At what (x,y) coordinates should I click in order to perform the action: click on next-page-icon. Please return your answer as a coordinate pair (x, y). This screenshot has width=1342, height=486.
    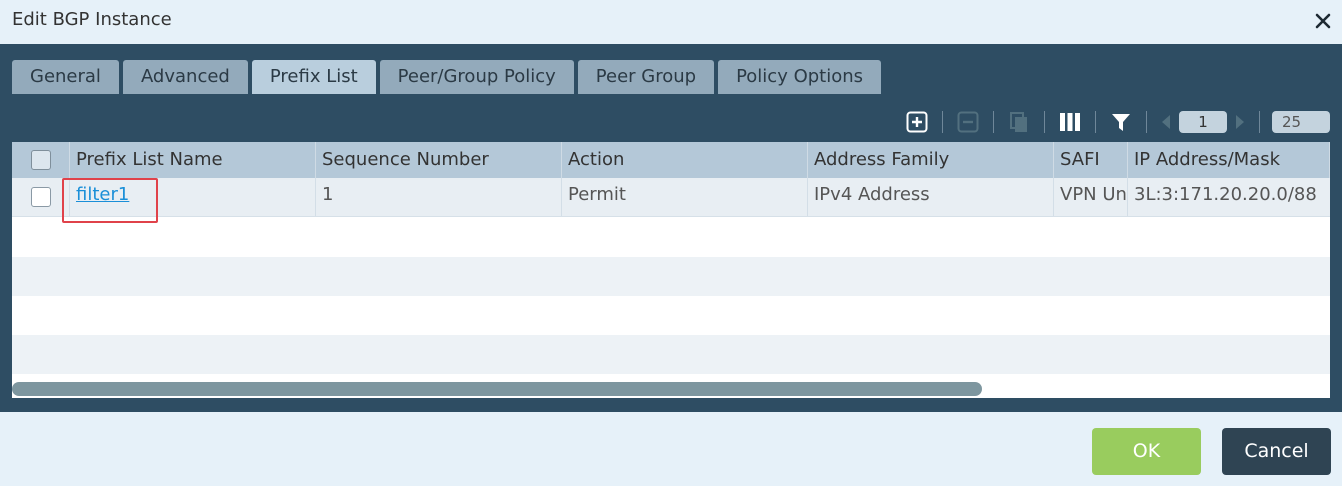
    Looking at the image, I should click on (1240, 122).